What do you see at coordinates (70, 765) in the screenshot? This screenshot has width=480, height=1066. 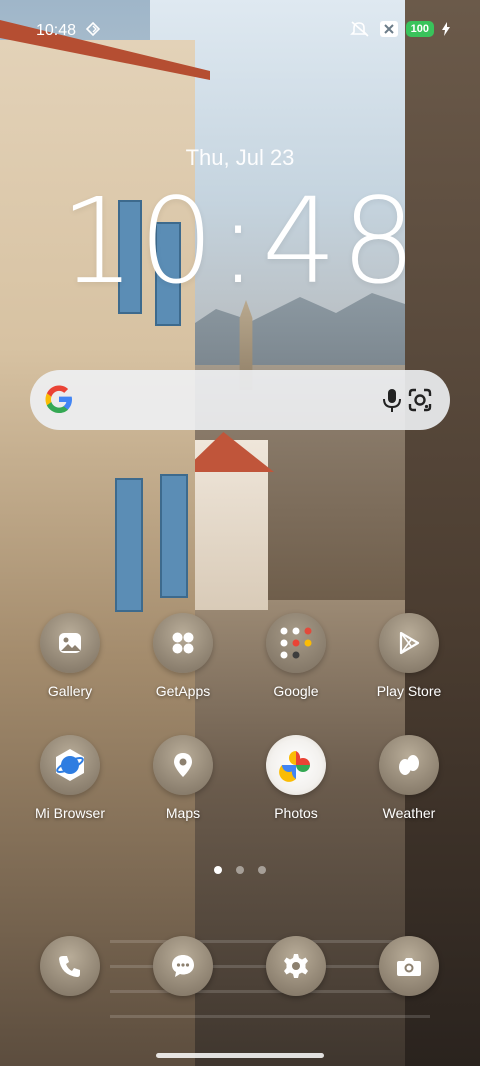 I see `browser-icon` at bounding box center [70, 765].